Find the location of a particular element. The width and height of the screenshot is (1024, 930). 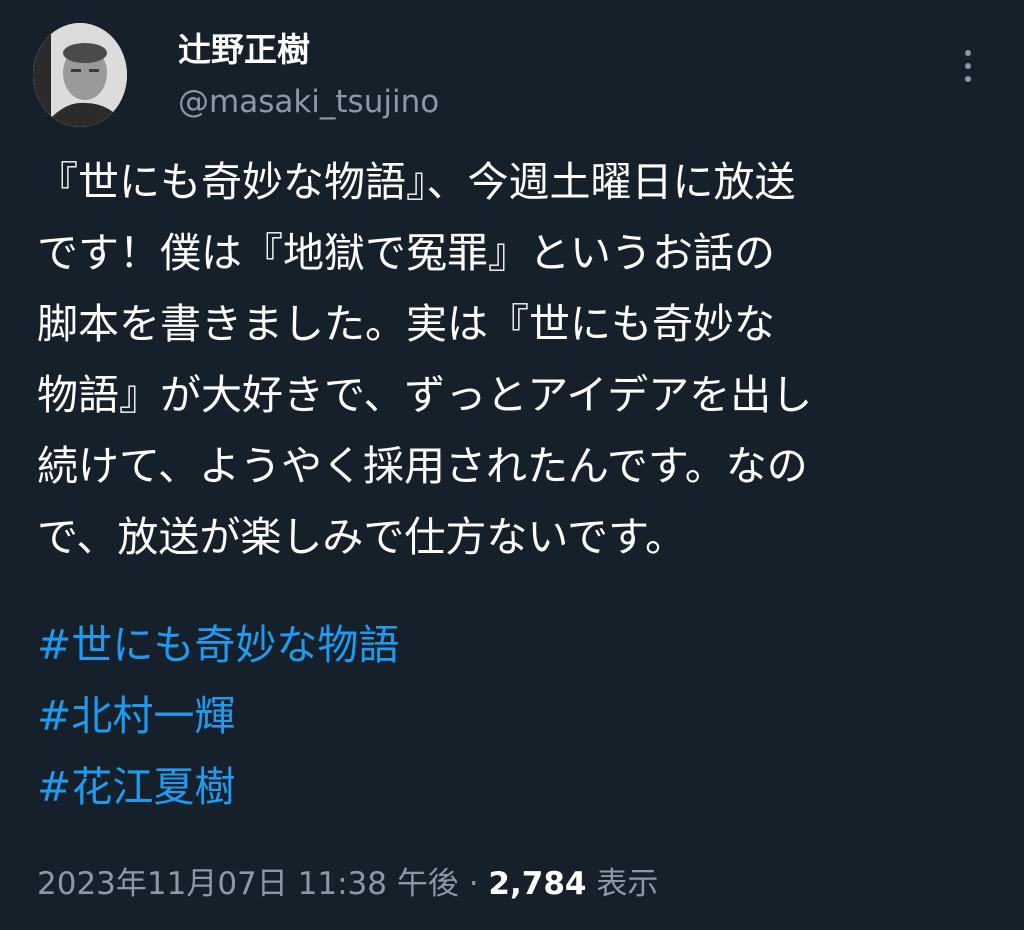

tweet-text-line: 『世にも奇妙な物語』、今週土曜日に放送 is located at coordinates (416, 182).